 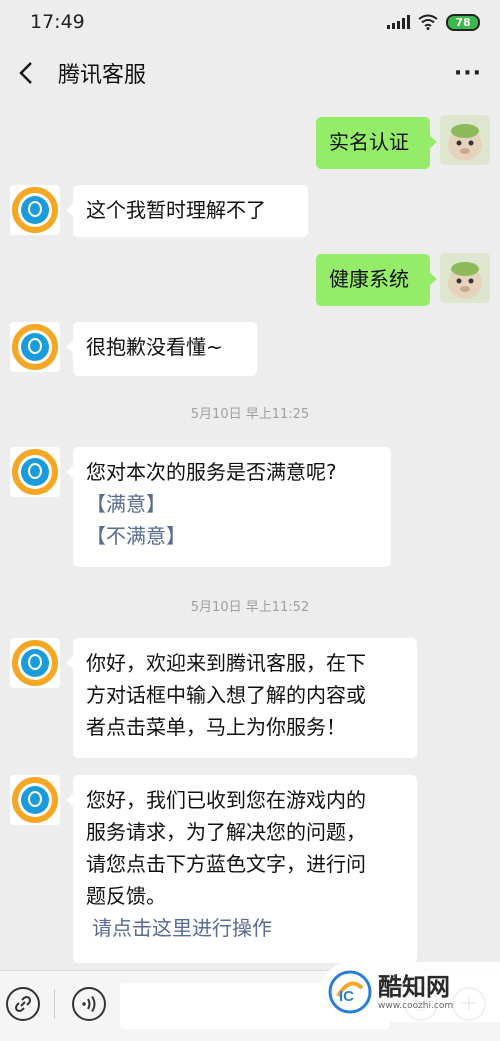 I want to click on message-bubble-incoming: 您对本次的服务是否满意呢? 【满意】 【不满意】, so click(x=228, y=507).